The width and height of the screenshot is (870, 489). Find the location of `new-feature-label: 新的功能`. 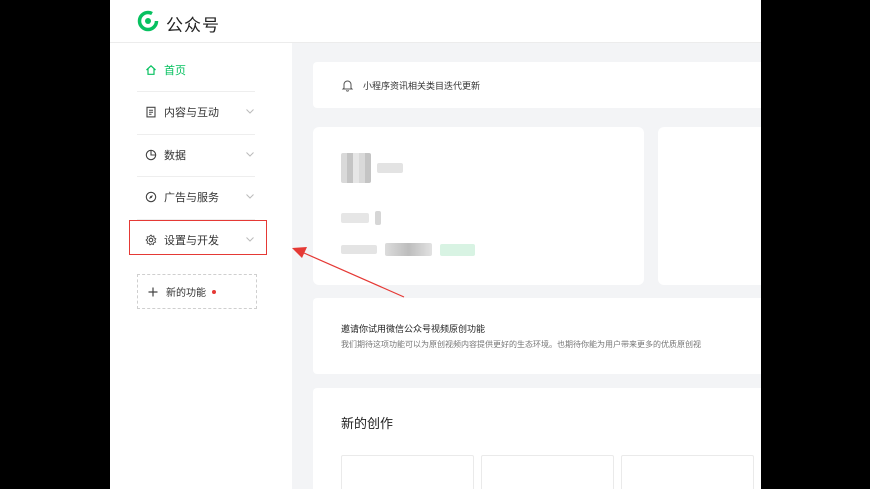

new-feature-label: 新的功能 is located at coordinates (186, 293).